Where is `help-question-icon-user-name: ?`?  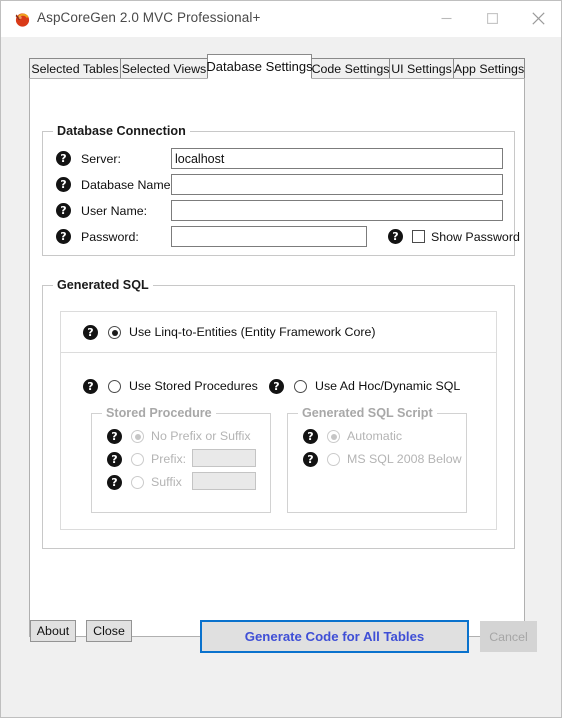
help-question-icon-user-name: ? is located at coordinates (63, 210).